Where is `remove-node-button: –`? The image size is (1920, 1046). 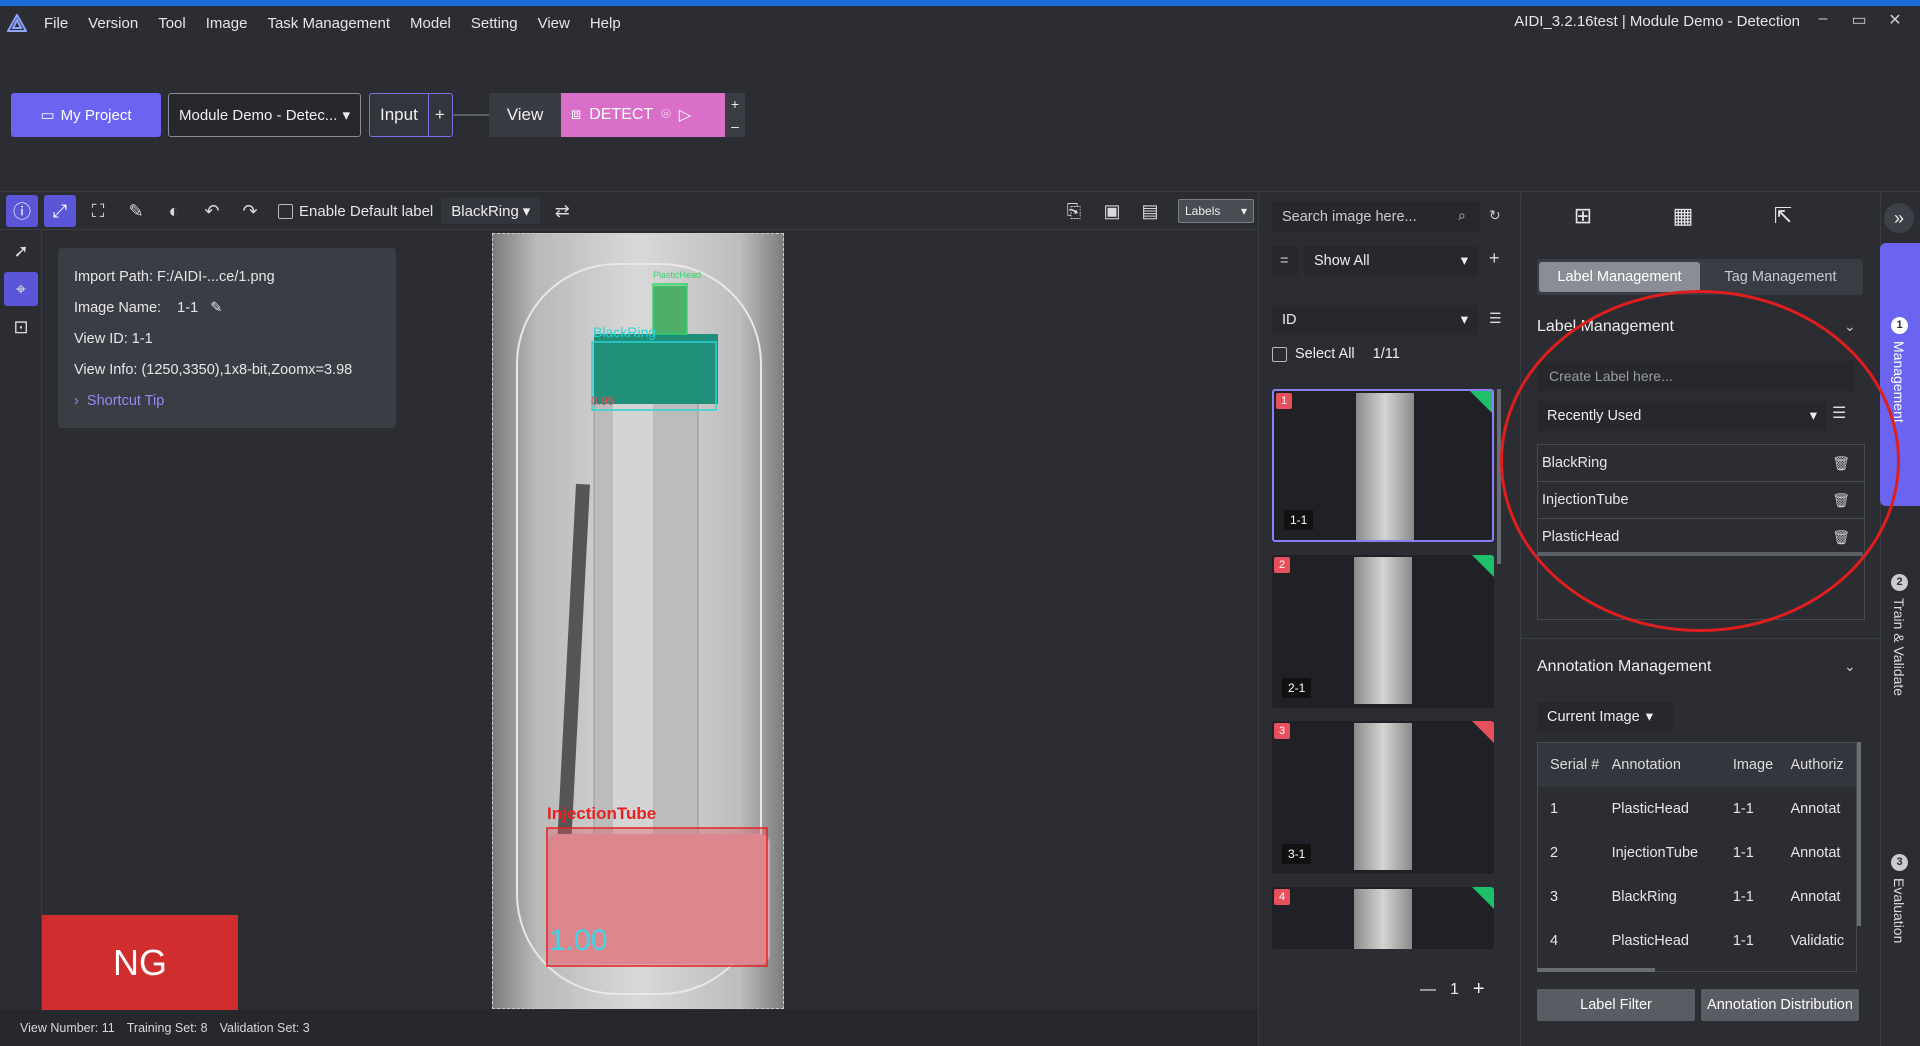 remove-node-button: – is located at coordinates (735, 126).